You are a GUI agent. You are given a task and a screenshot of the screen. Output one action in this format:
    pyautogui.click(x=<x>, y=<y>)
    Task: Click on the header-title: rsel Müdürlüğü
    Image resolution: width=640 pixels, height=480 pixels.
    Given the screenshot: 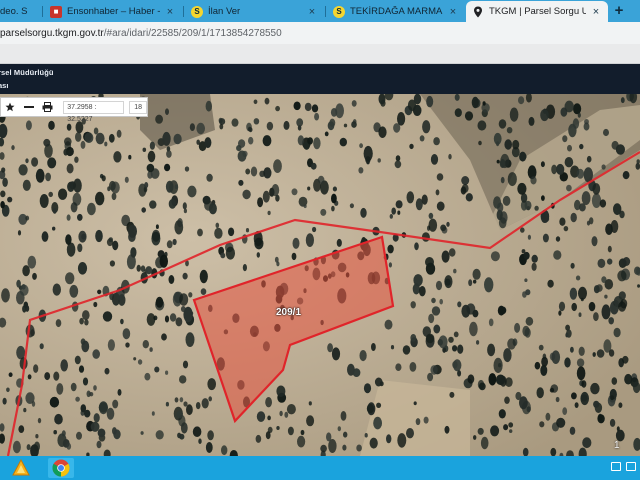 What is the action you would take?
    pyautogui.click(x=27, y=72)
    